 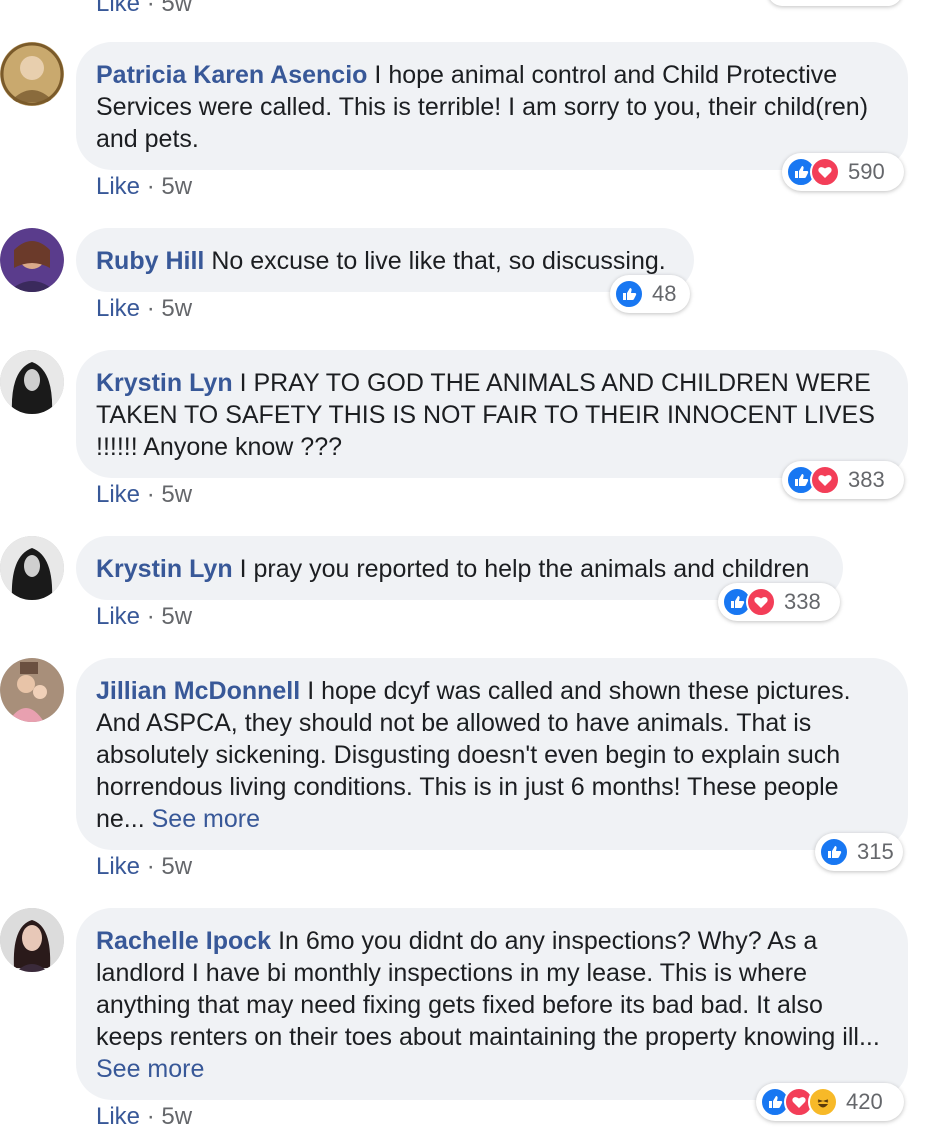 What do you see at coordinates (802, 601) in the screenshot?
I see `reaction-count: 338` at bounding box center [802, 601].